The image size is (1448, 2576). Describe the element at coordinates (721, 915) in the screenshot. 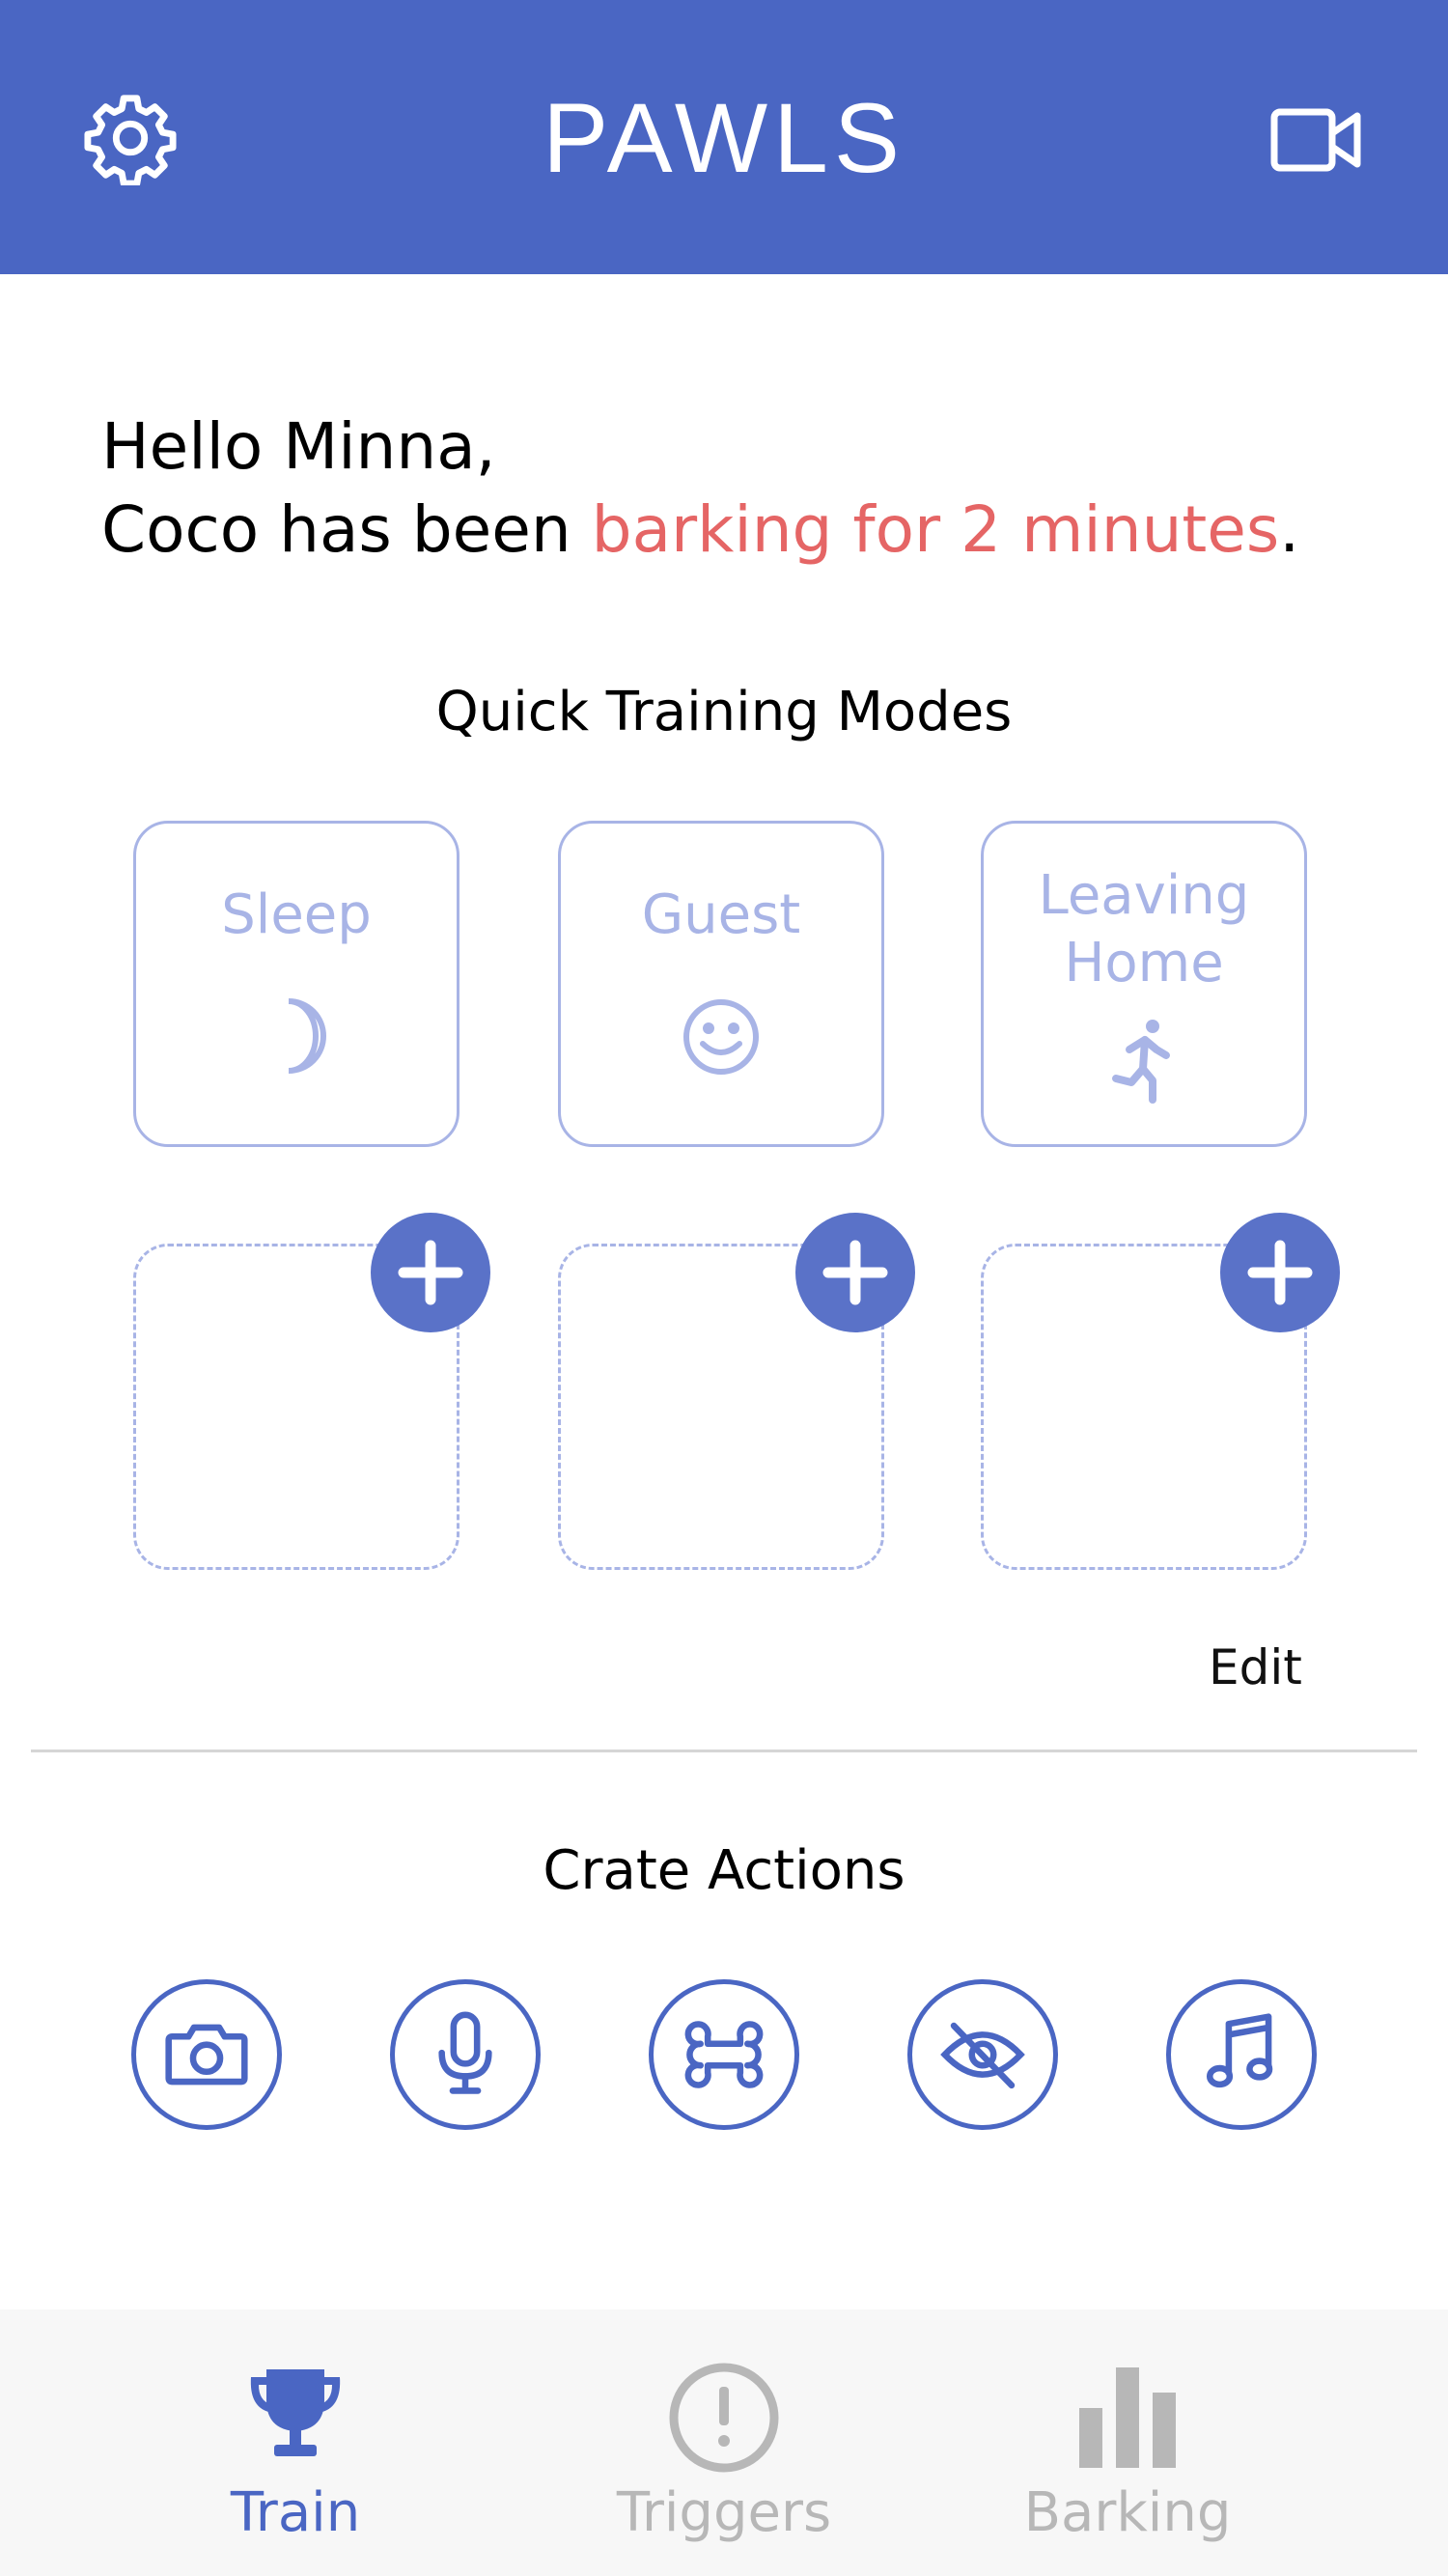

I see `mode-label: Guest` at that location.